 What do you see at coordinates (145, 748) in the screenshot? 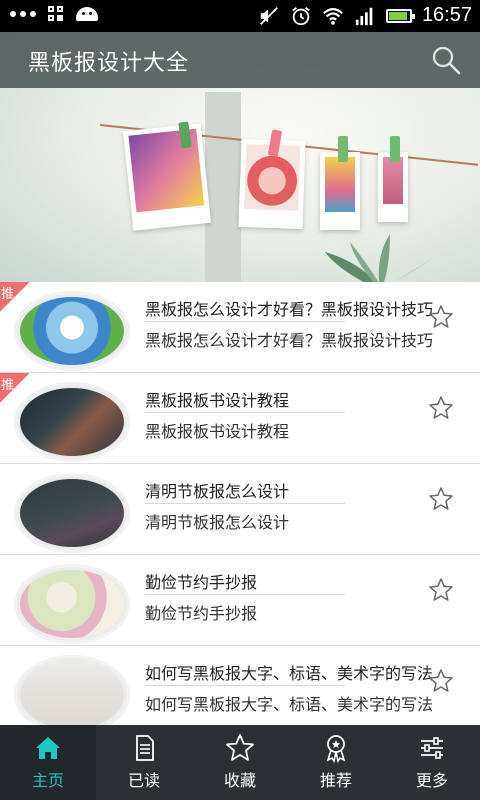
I see `document-icon` at bounding box center [145, 748].